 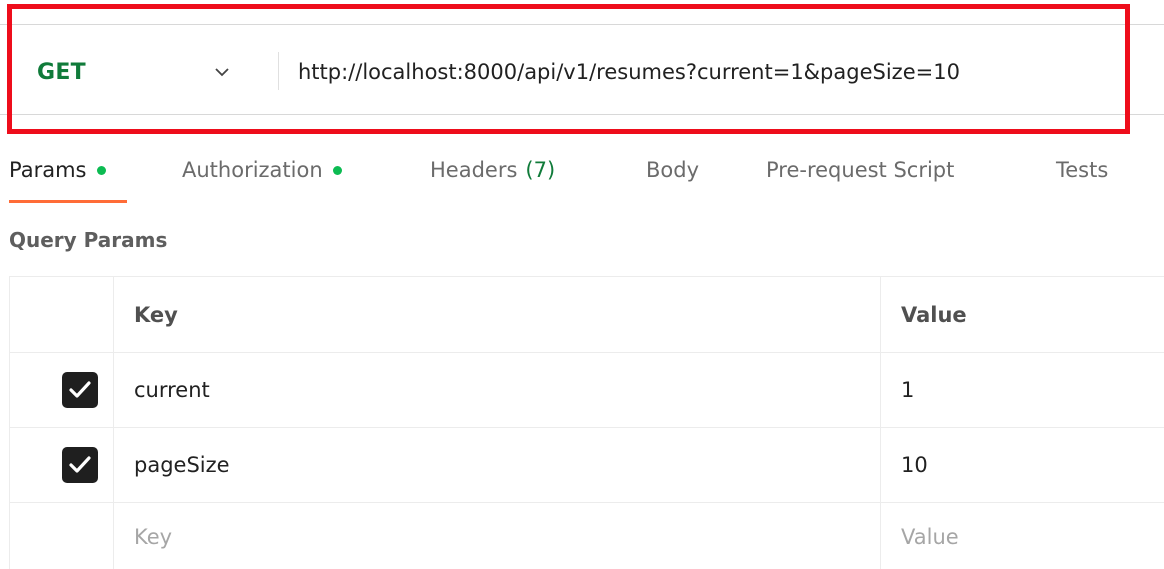 I want to click on tab-body-label: Body, so click(x=673, y=170).